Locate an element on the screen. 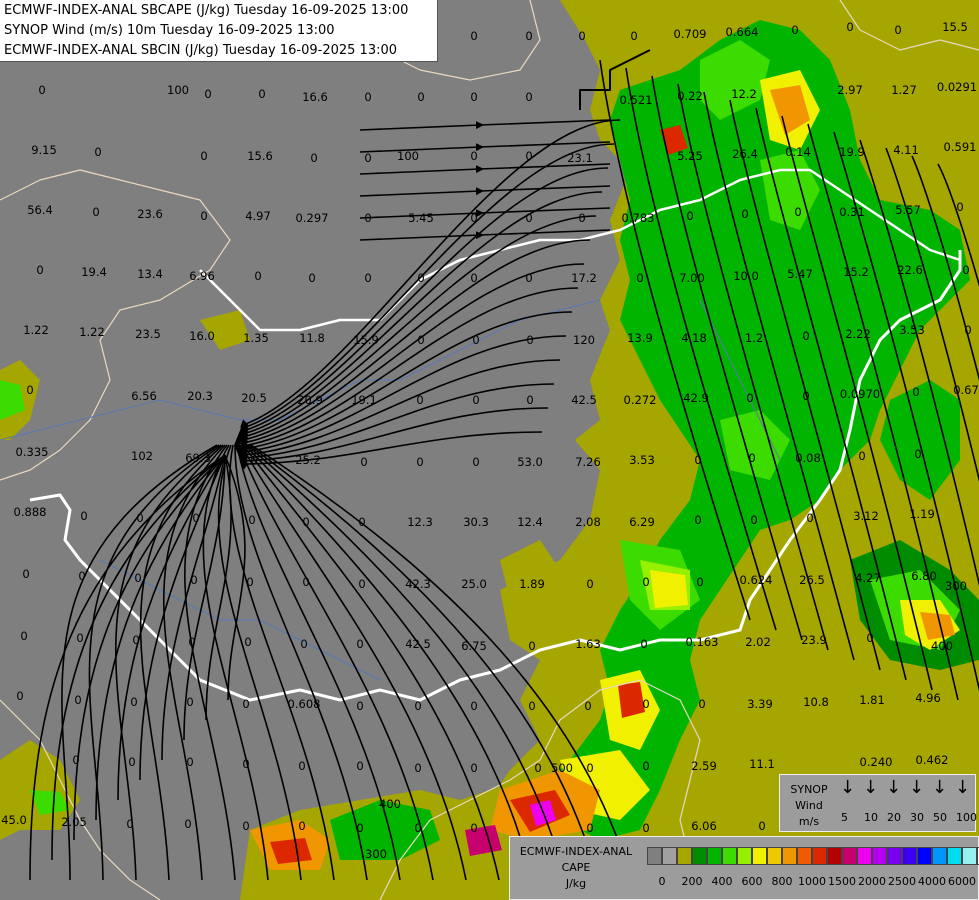  sbcin-value-label: 20.3 is located at coordinates (200, 396).